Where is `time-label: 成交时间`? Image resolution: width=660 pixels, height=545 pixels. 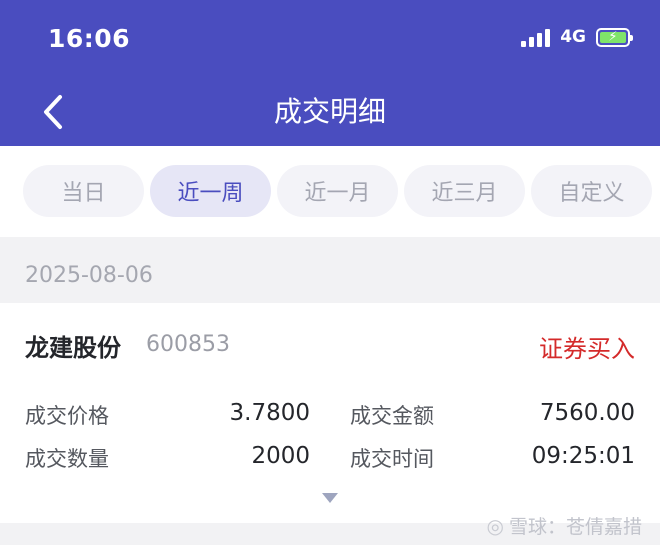 time-label: 成交时间 is located at coordinates (392, 459).